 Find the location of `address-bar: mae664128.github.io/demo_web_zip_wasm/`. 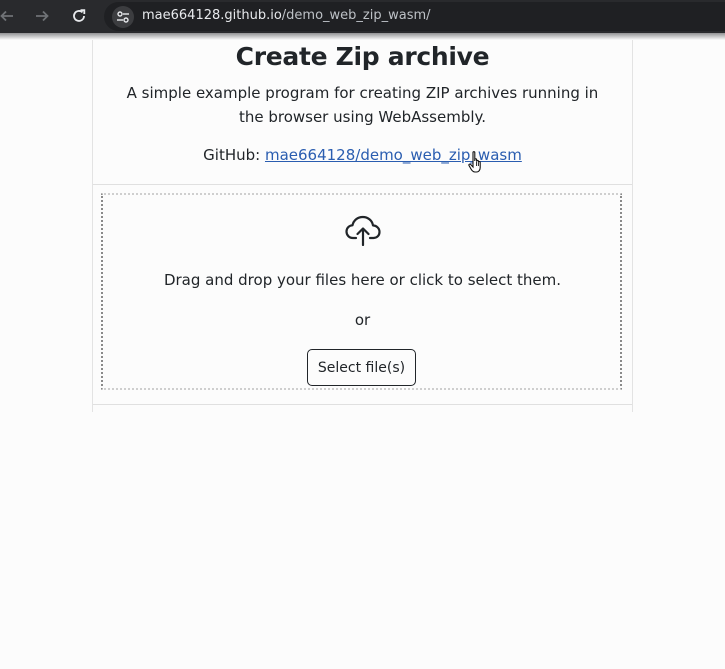

address-bar: mae664128.github.io/demo_web_zip_wasm/ is located at coordinates (414, 16).